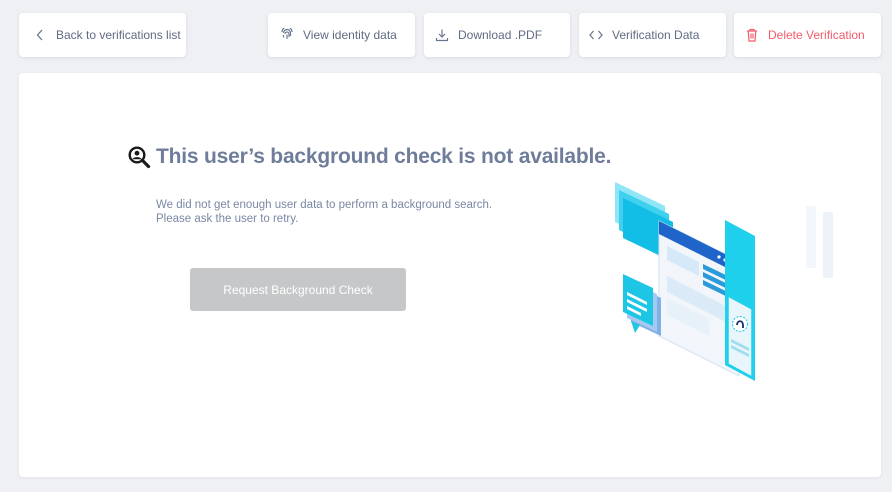  Describe the element at coordinates (118, 35) in the screenshot. I see `back-to-list-label: Back to verifications list` at that location.